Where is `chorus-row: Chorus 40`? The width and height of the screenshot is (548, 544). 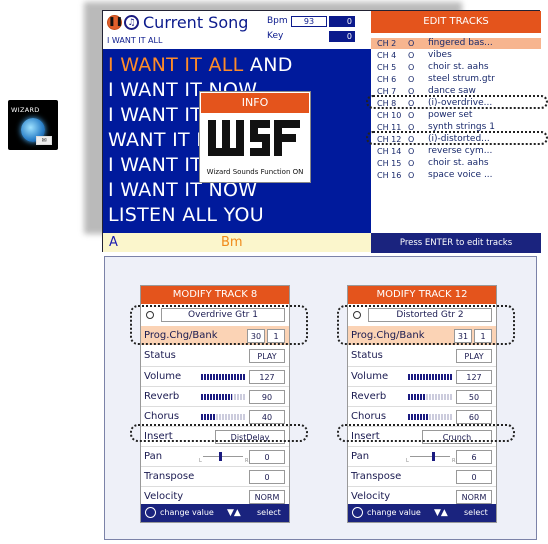
chorus-row: Chorus 40 is located at coordinates (215, 415).